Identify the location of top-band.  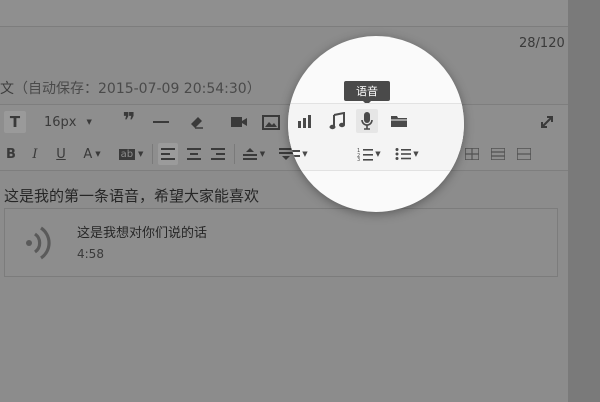
(284, 13).